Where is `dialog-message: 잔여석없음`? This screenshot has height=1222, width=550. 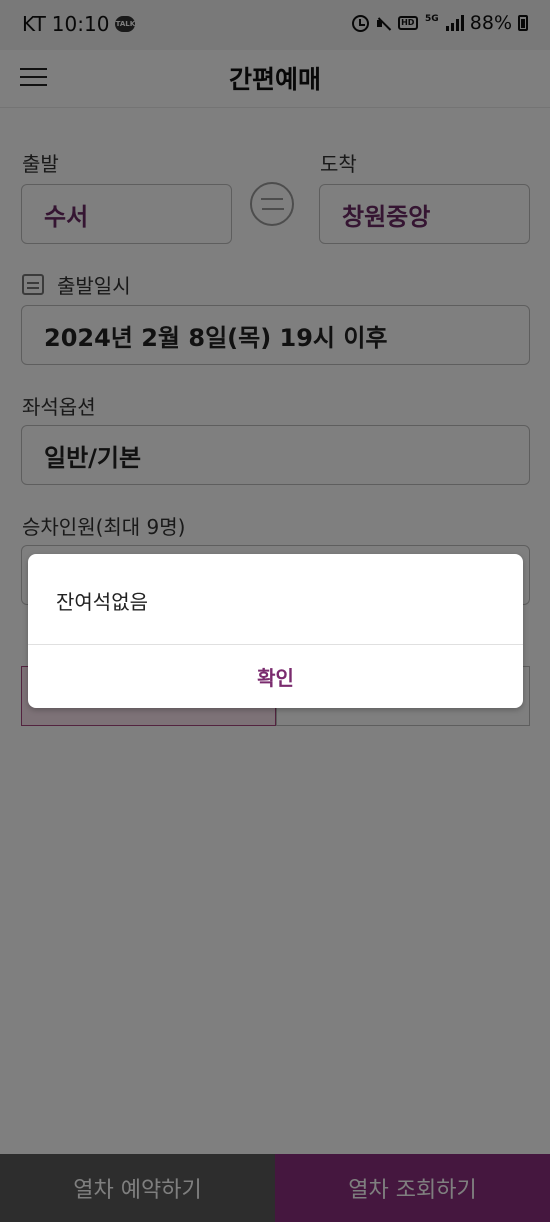
dialog-message: 잔여석없음 is located at coordinates (102, 602).